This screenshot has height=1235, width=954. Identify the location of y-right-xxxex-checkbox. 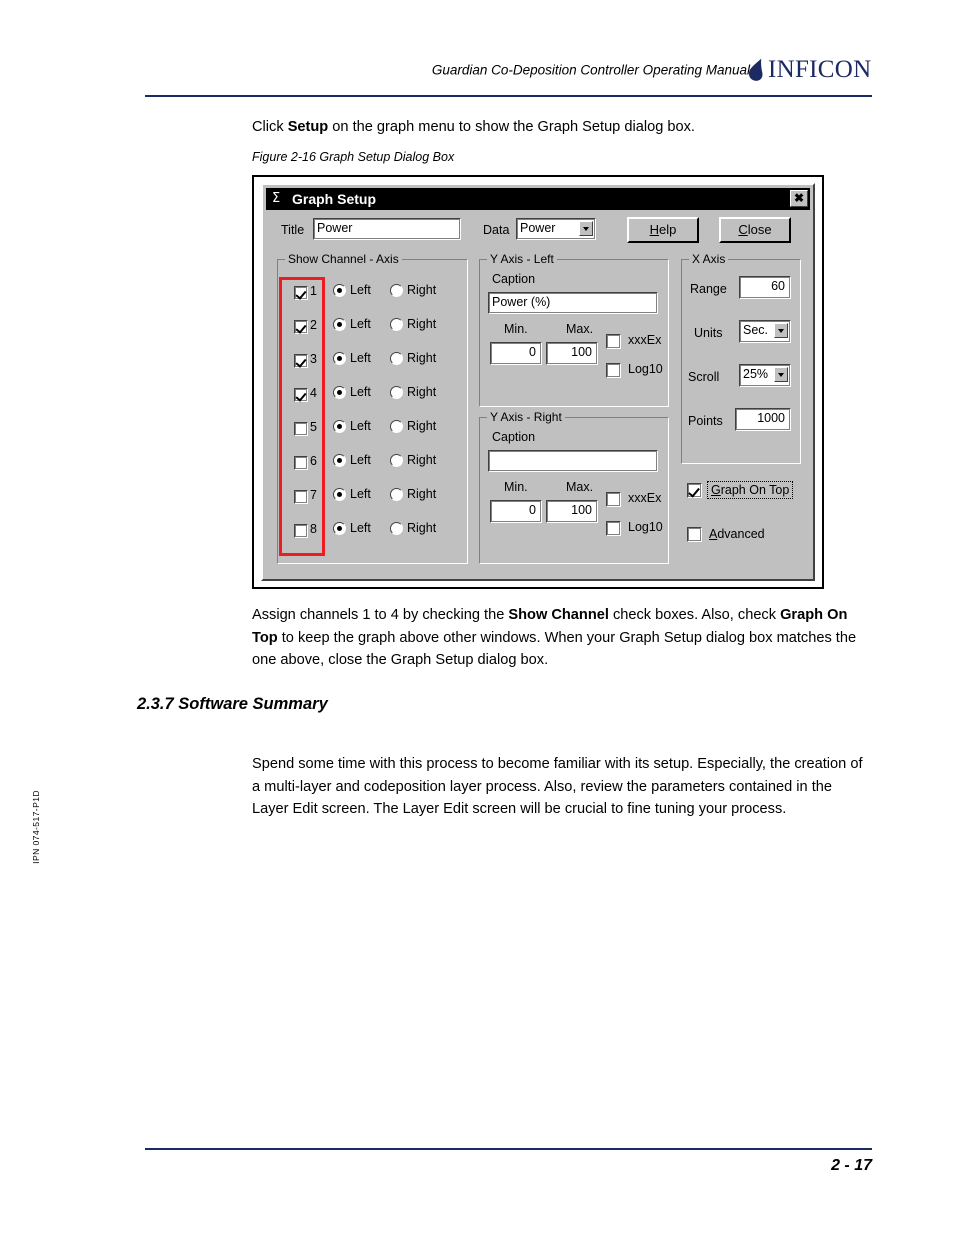
(613, 499).